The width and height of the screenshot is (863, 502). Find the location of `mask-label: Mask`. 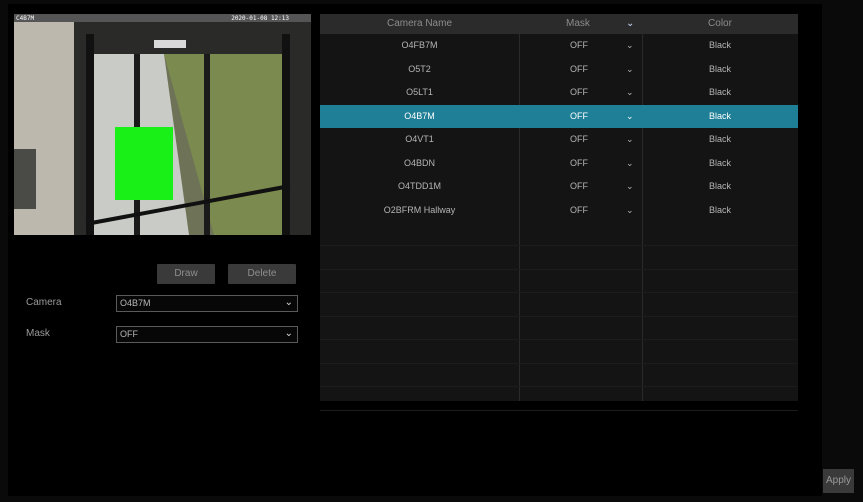

mask-label: Mask is located at coordinates (38, 333).